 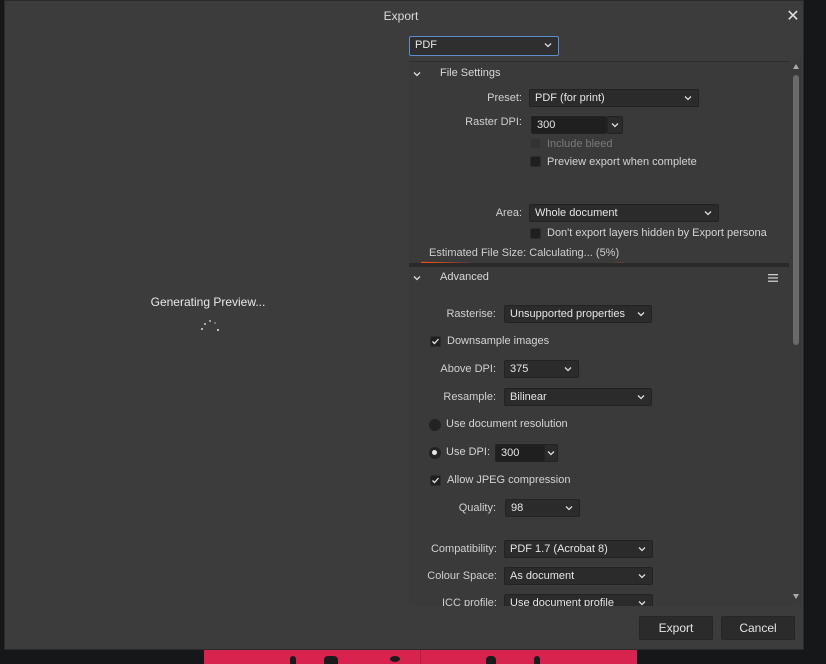 What do you see at coordinates (470, 73) in the screenshot?
I see `file-settings-label: File Settings` at bounding box center [470, 73].